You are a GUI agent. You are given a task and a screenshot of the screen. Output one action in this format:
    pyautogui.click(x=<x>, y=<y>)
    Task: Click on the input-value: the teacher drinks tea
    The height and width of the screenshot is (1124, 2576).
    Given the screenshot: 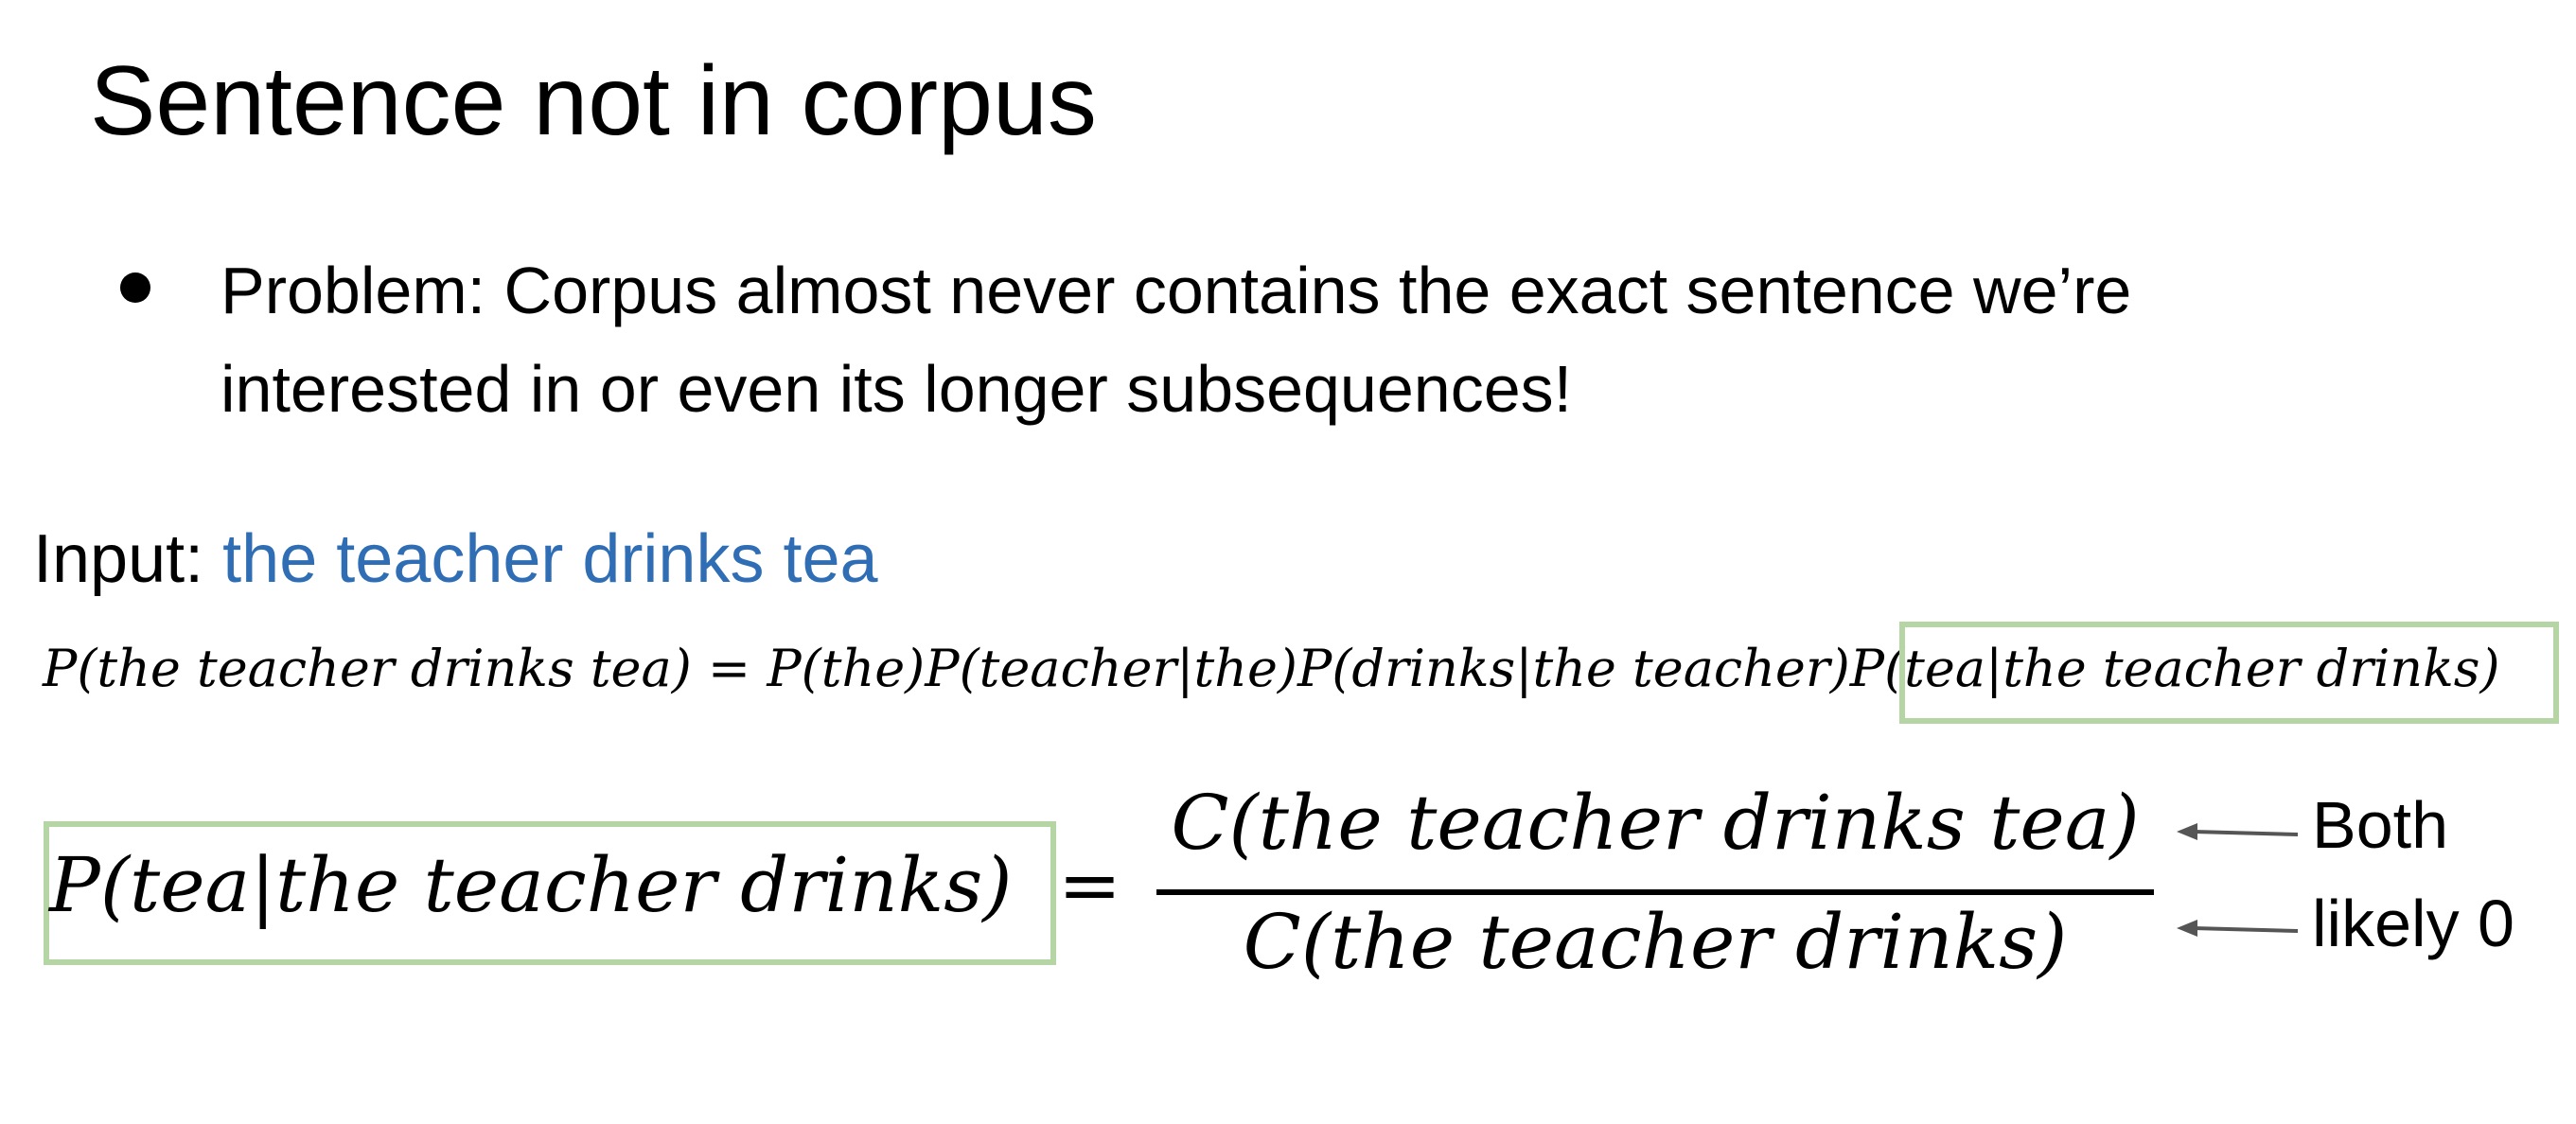 What is the action you would take?
    pyautogui.click(x=550, y=559)
    